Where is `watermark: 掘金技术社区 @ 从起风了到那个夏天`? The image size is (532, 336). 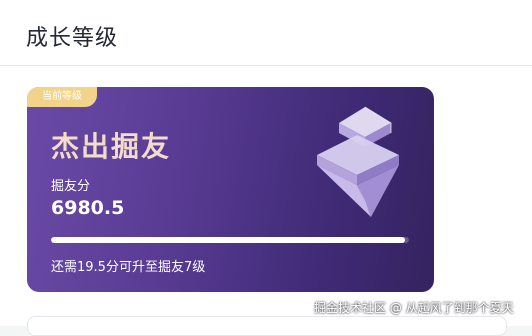 watermark: 掘金技术社区 @ 从起风了到那个夏天 is located at coordinates (414, 308).